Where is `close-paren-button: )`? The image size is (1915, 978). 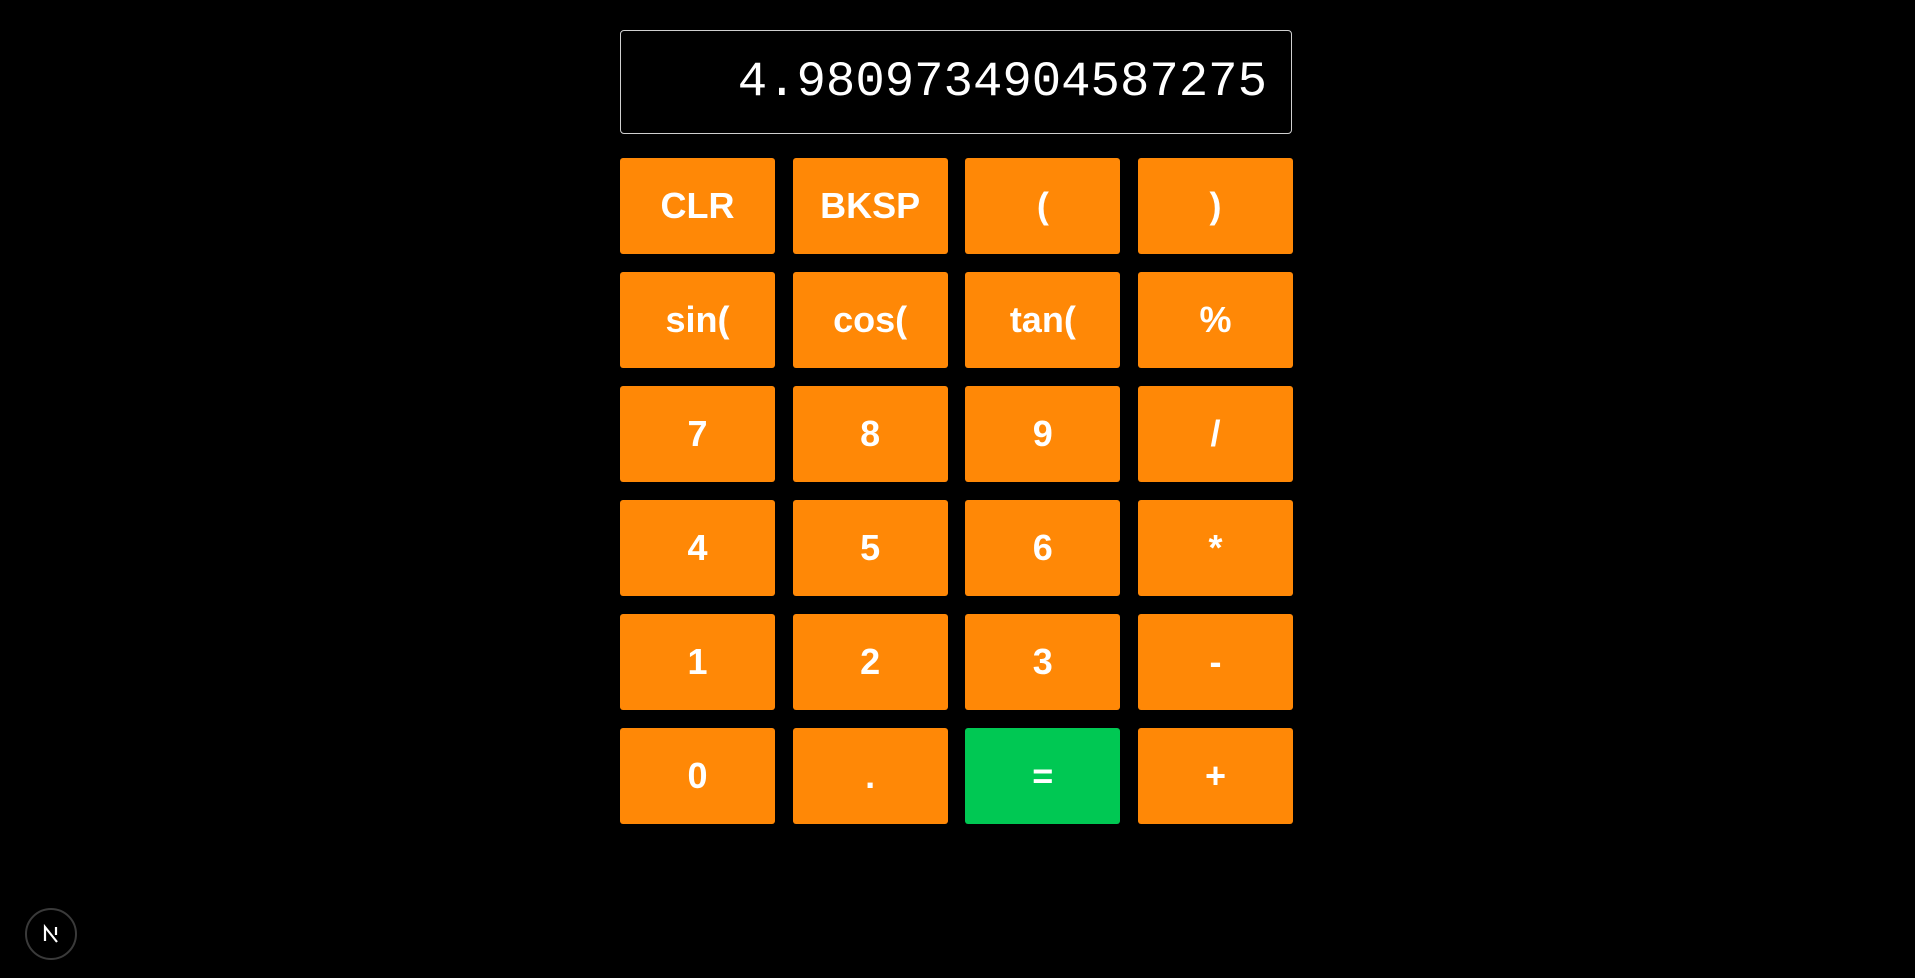 close-paren-button: ) is located at coordinates (1215, 206).